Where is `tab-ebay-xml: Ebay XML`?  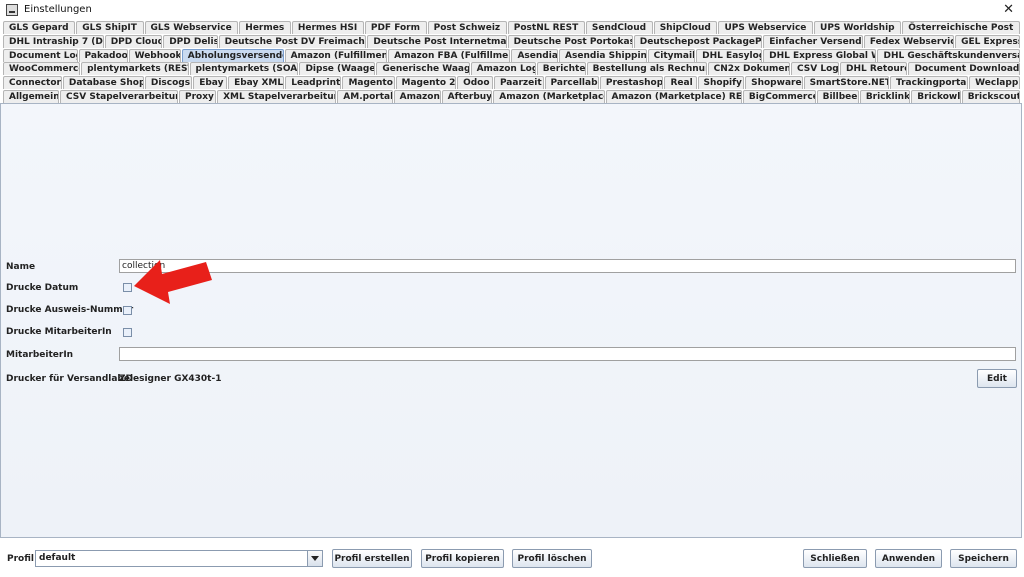
tab-ebay-xml: Ebay XML is located at coordinates (256, 83).